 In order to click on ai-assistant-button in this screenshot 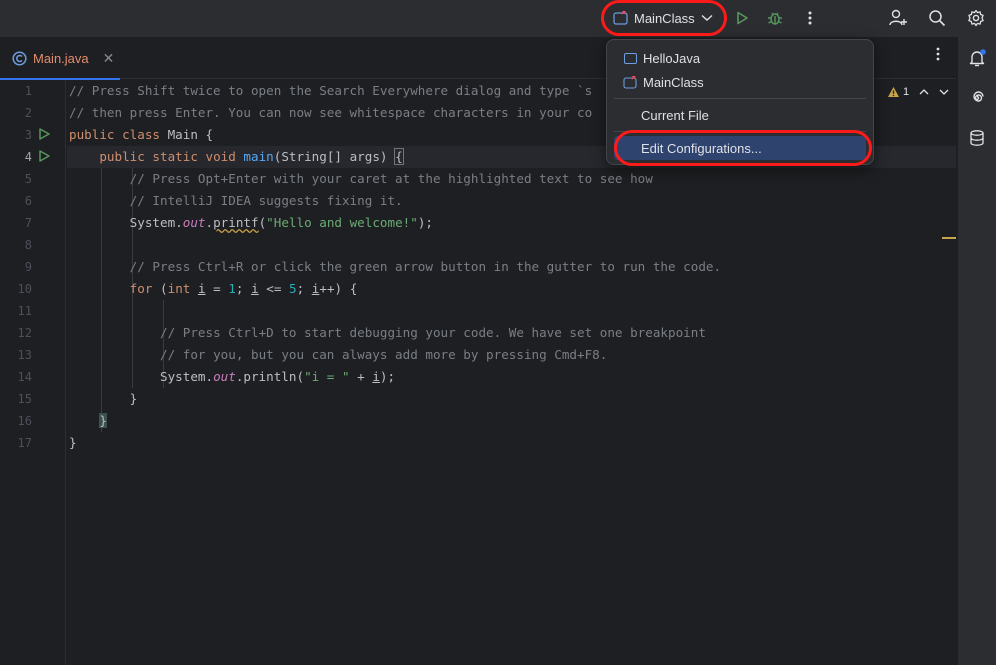, I will do `click(977, 98)`.